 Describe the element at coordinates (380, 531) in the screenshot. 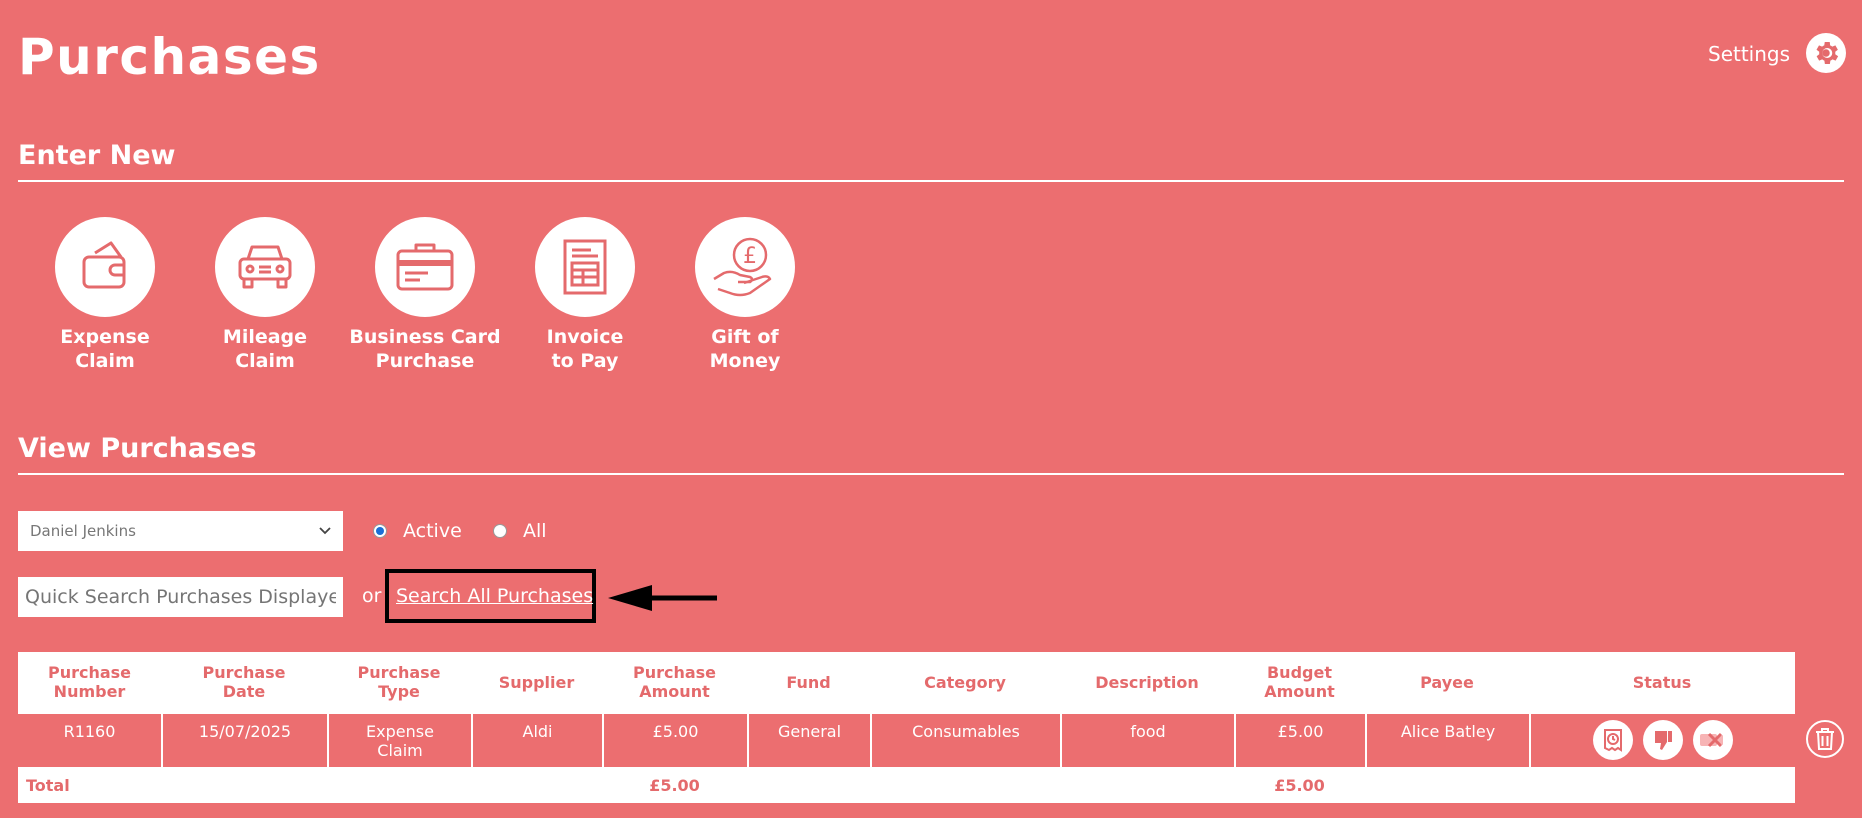

I see `radio-active-indicator` at that location.